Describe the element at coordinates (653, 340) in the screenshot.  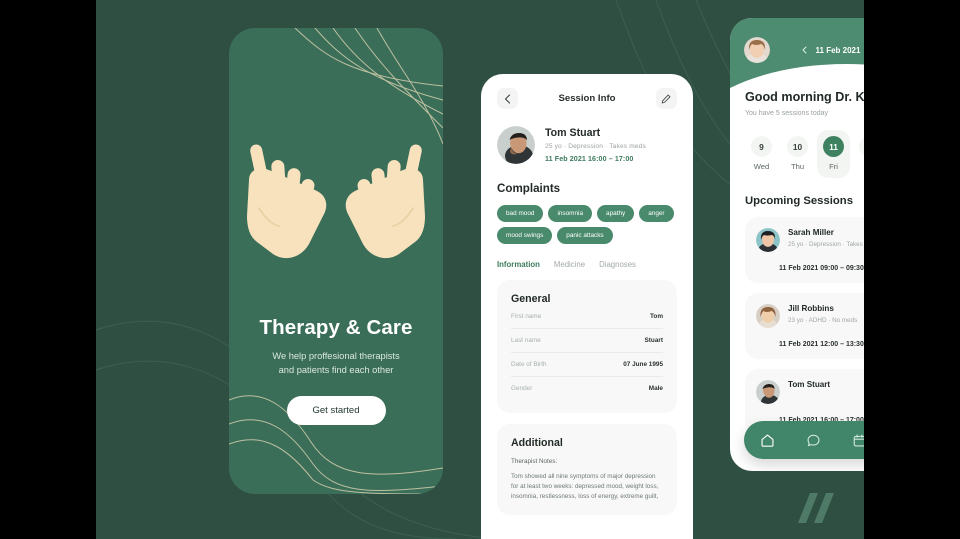
I see `row-value: Stuart` at that location.